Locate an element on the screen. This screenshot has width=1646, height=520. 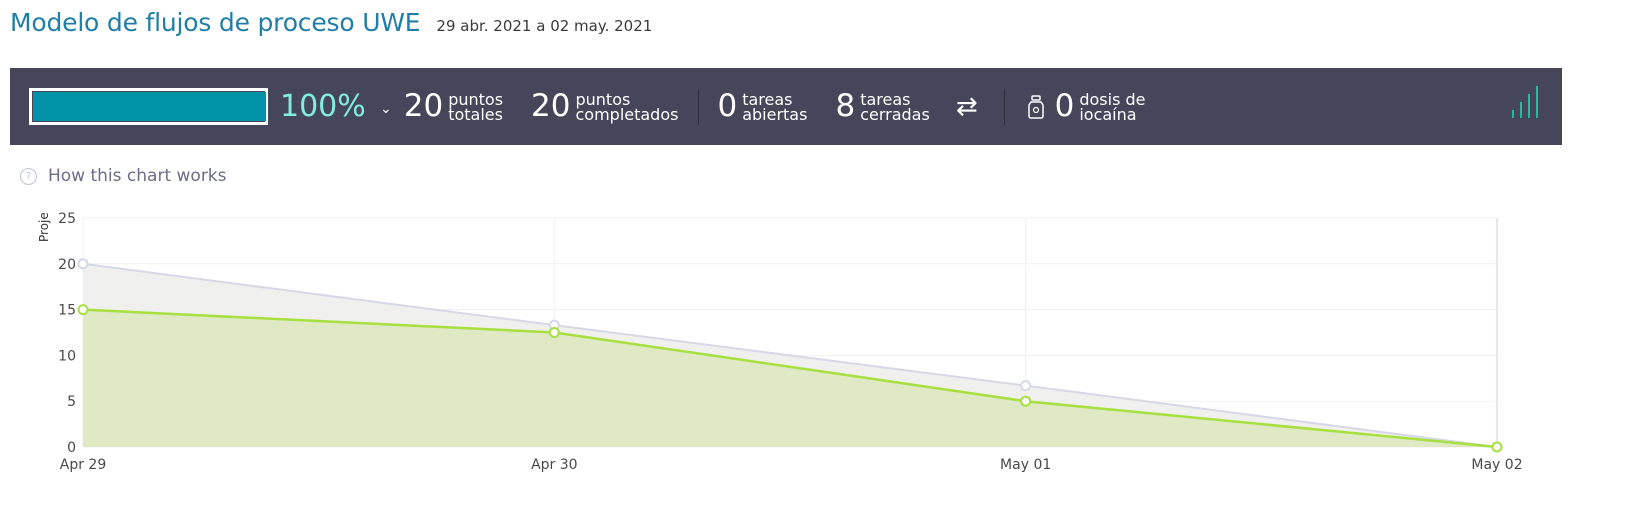
iocaine-label-2: iocaína is located at coordinates (1108, 114).